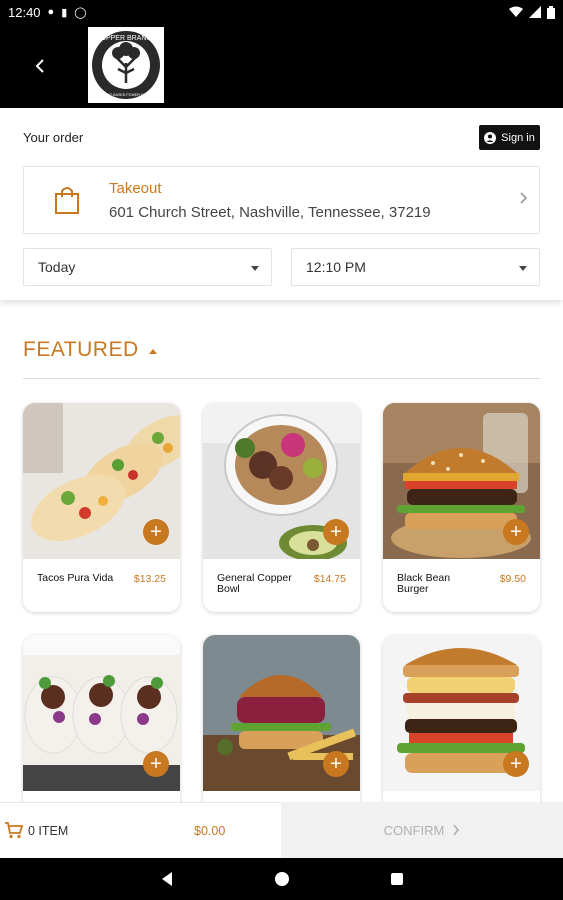 Image resolution: width=563 pixels, height=900 pixels. What do you see at coordinates (535, 12) in the screenshot?
I see `signal-icon` at bounding box center [535, 12].